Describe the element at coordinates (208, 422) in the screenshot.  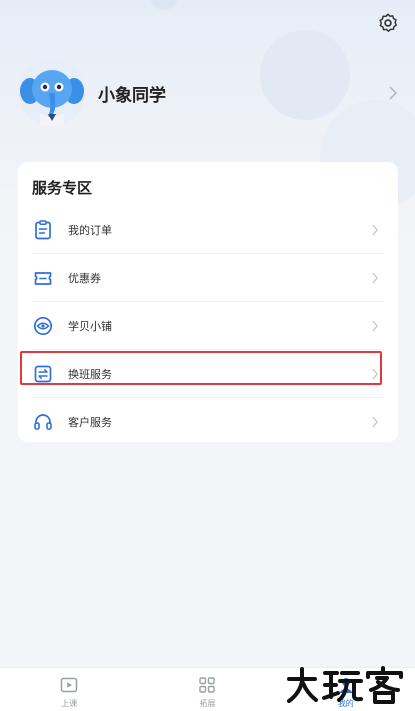
I see `menu-item-customer-service: 客户服务` at that location.